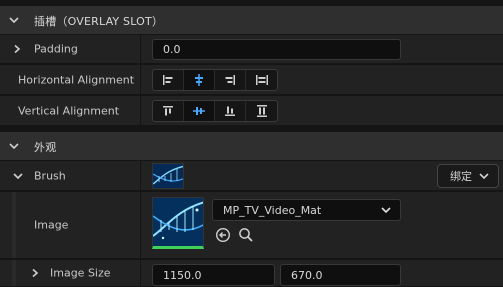 The height and width of the screenshot is (287, 503). I want to click on horizontal-alignment-label: Horizontal Alignment, so click(76, 79).